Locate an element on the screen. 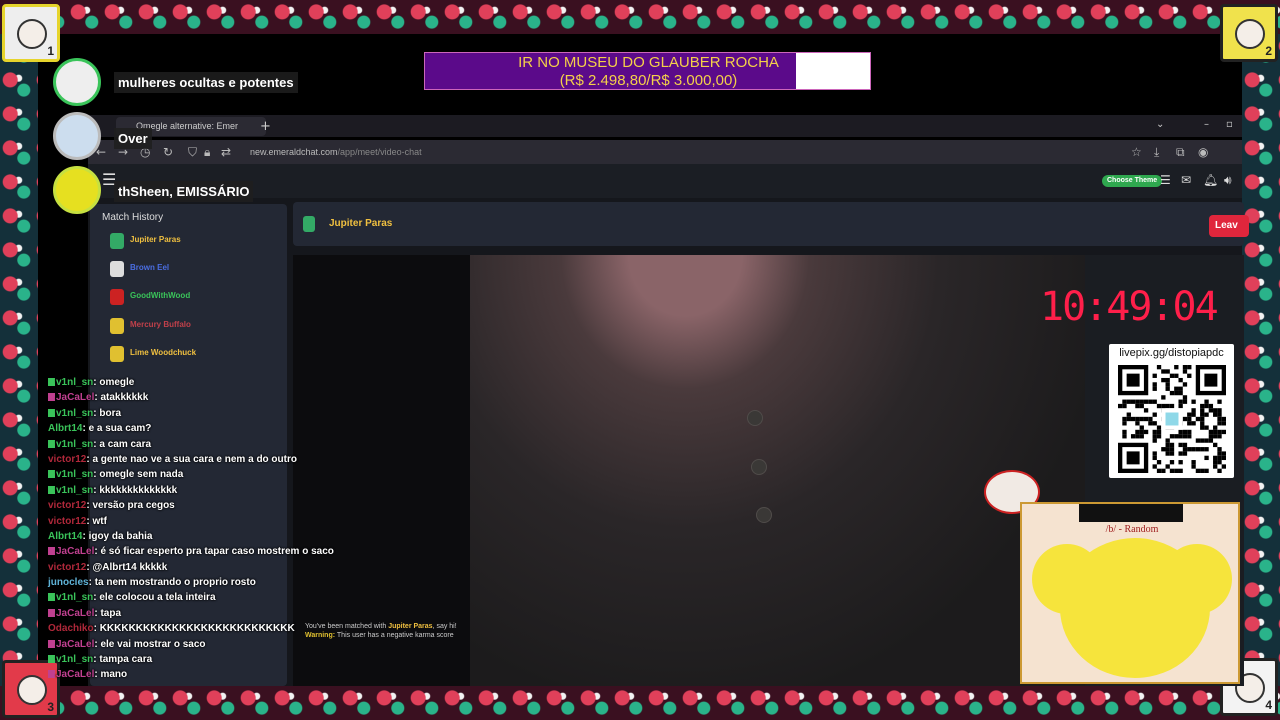 This screenshot has width=1280, height=720. new-tab-button: + is located at coordinates (265, 126).